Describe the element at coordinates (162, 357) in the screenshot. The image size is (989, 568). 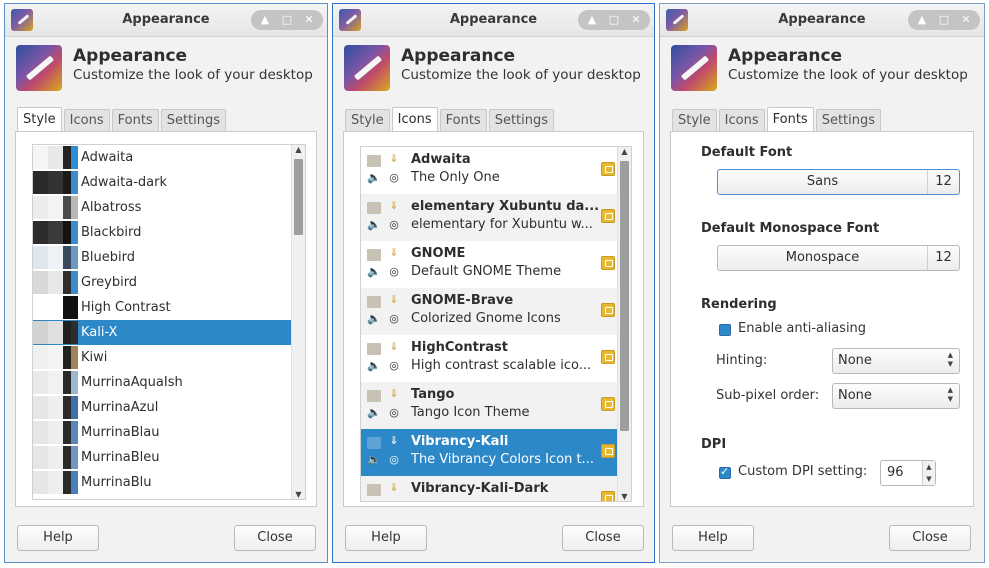
I see `style-list-item: Kiwi` at that location.